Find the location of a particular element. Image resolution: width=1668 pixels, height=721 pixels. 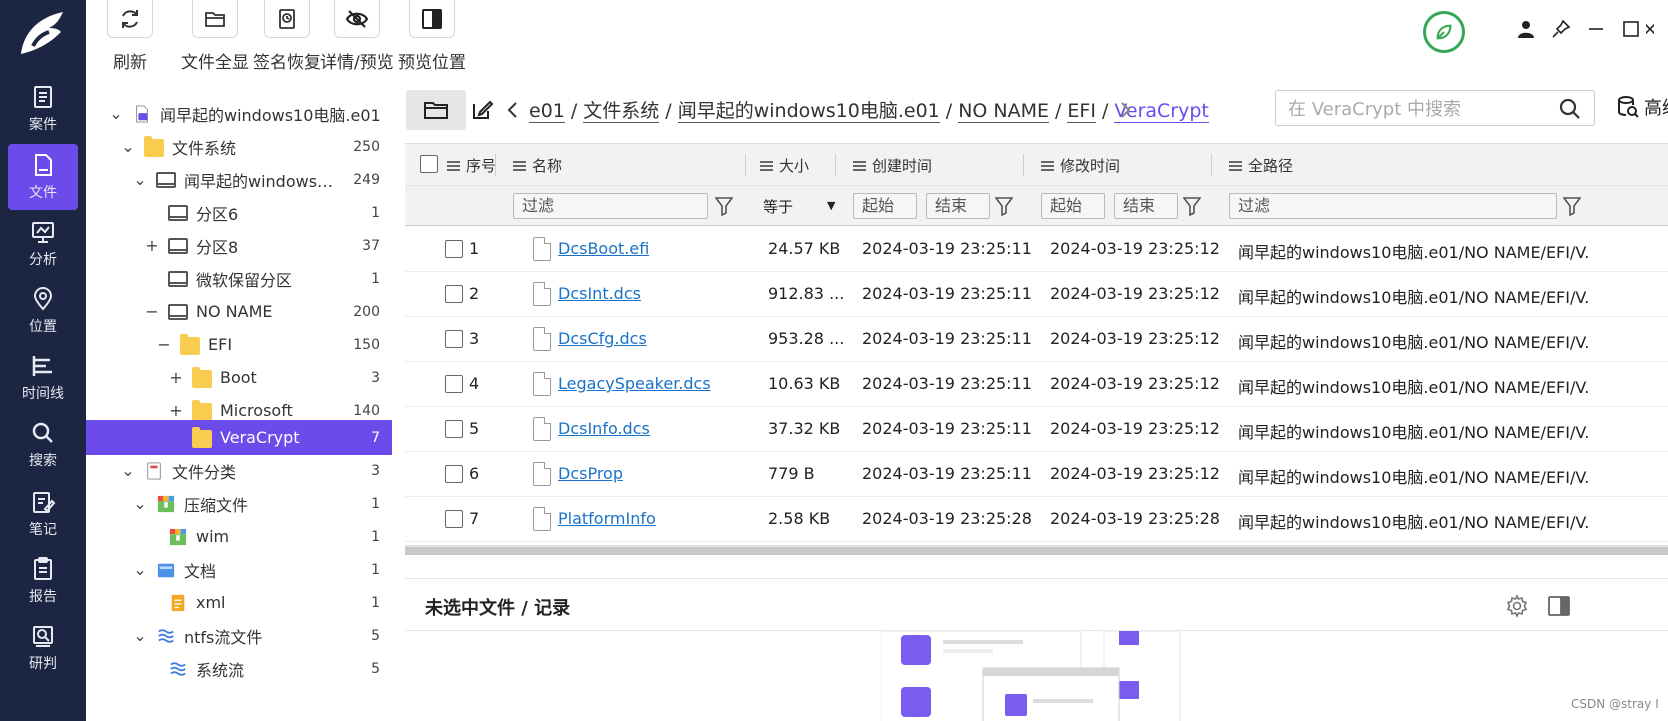

rail-item-file: 文件 is located at coordinates (43, 177).